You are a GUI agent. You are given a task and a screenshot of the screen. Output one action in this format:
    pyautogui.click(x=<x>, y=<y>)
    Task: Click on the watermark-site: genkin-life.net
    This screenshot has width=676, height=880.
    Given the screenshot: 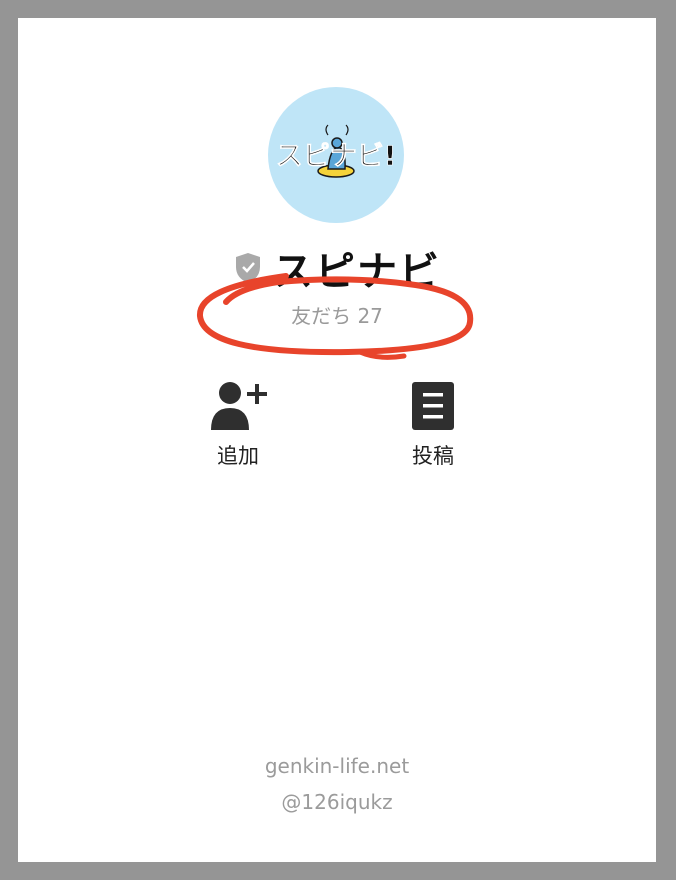 What is the action you would take?
    pyautogui.click(x=337, y=766)
    